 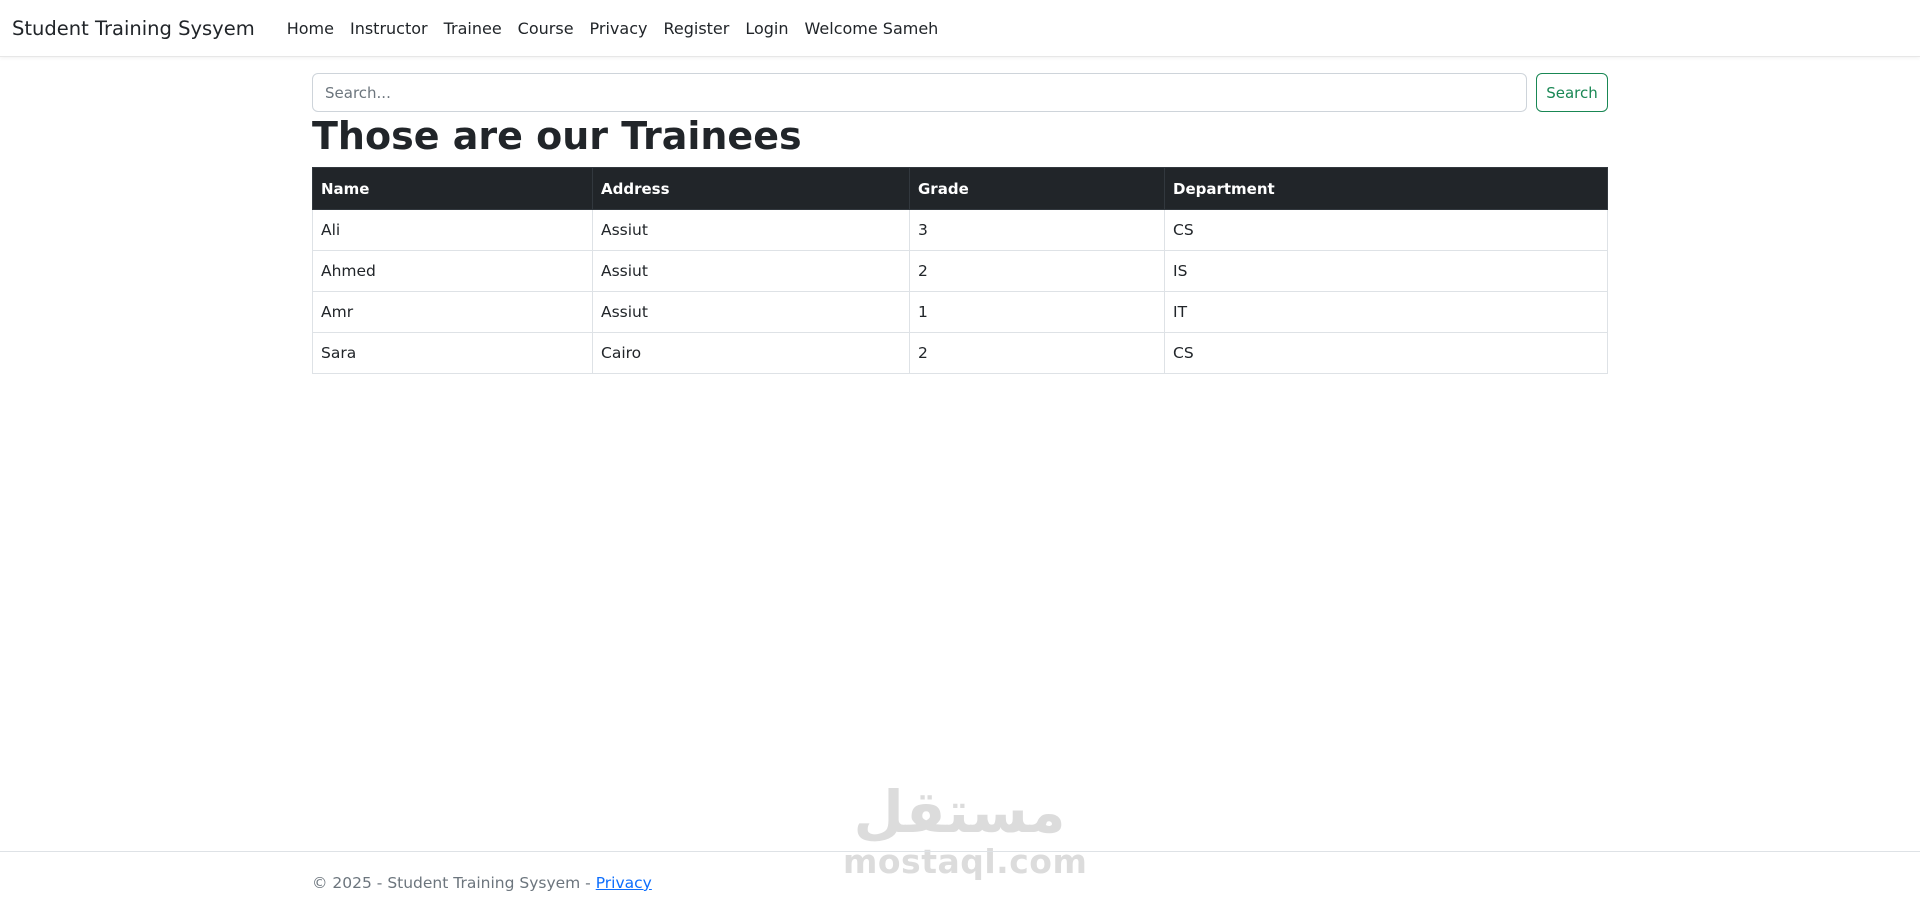 I want to click on nav-item-course: Course, so click(x=546, y=28).